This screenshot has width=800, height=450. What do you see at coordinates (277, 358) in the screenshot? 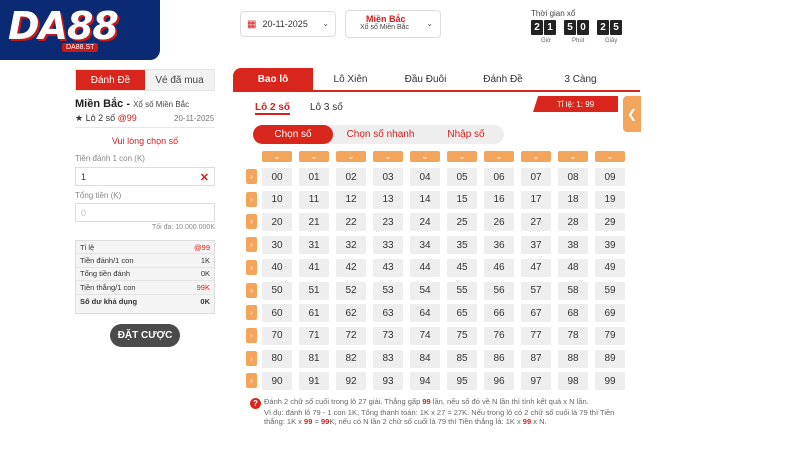
I see `number-cell: 80` at bounding box center [277, 358].